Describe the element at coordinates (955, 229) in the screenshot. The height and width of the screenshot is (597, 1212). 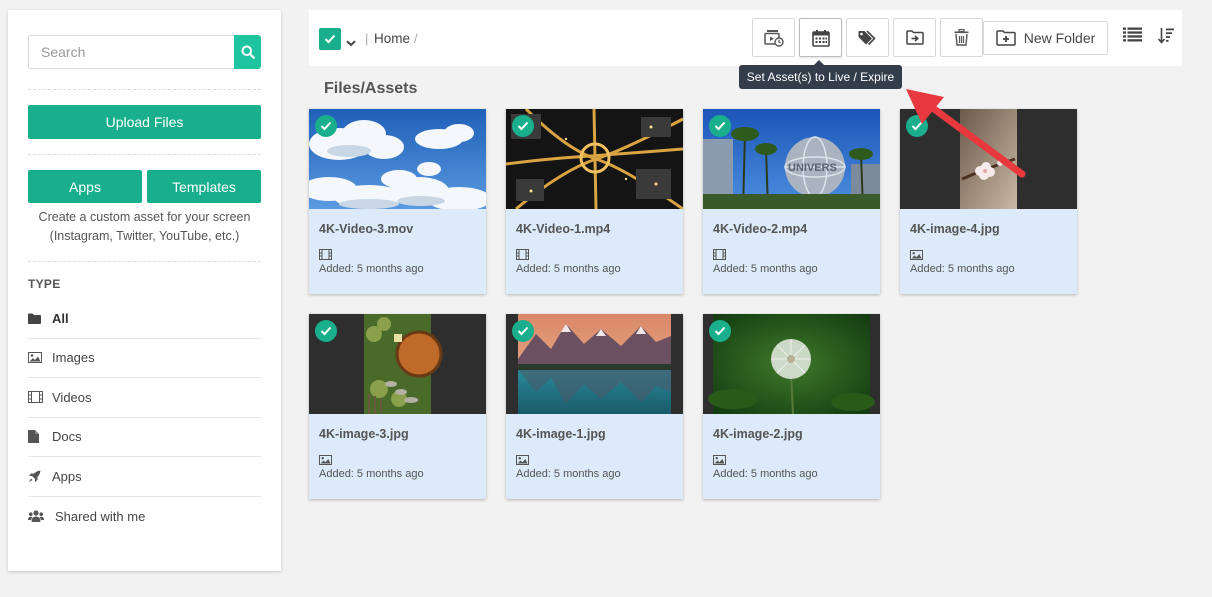
I see `asset-name: 4K-image-4.jpg` at that location.